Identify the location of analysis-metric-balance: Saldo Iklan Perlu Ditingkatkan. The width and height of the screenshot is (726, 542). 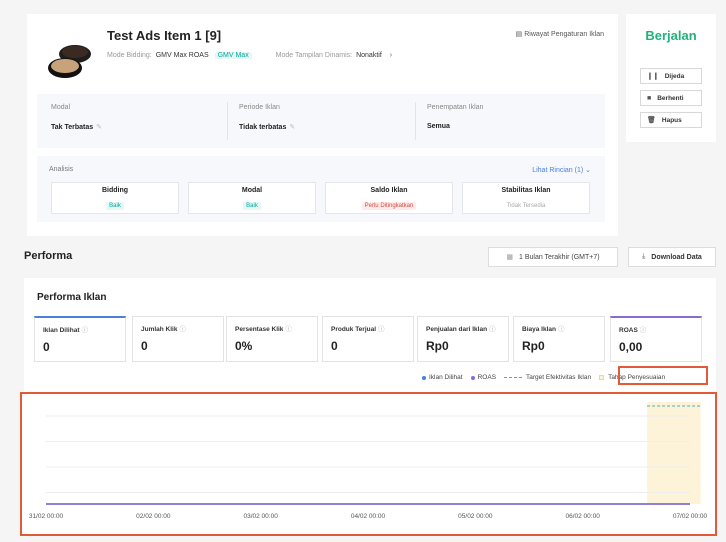
(389, 198).